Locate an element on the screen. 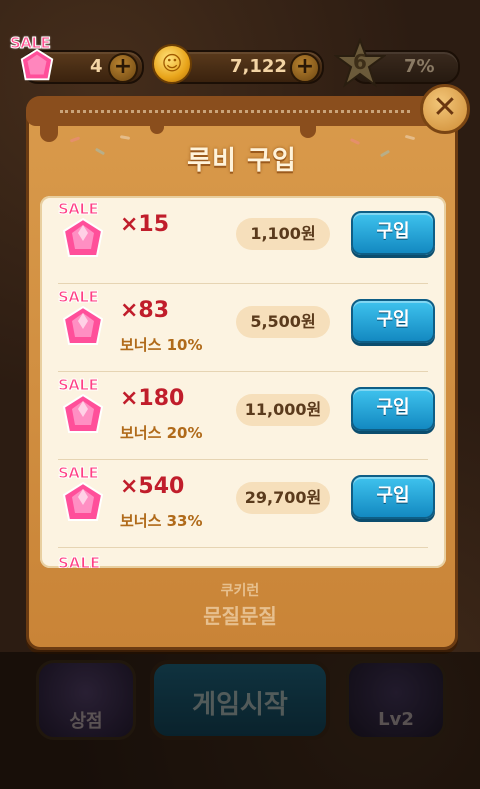 This screenshot has width=480, height=789. add-ruby-button: + is located at coordinates (123, 68).